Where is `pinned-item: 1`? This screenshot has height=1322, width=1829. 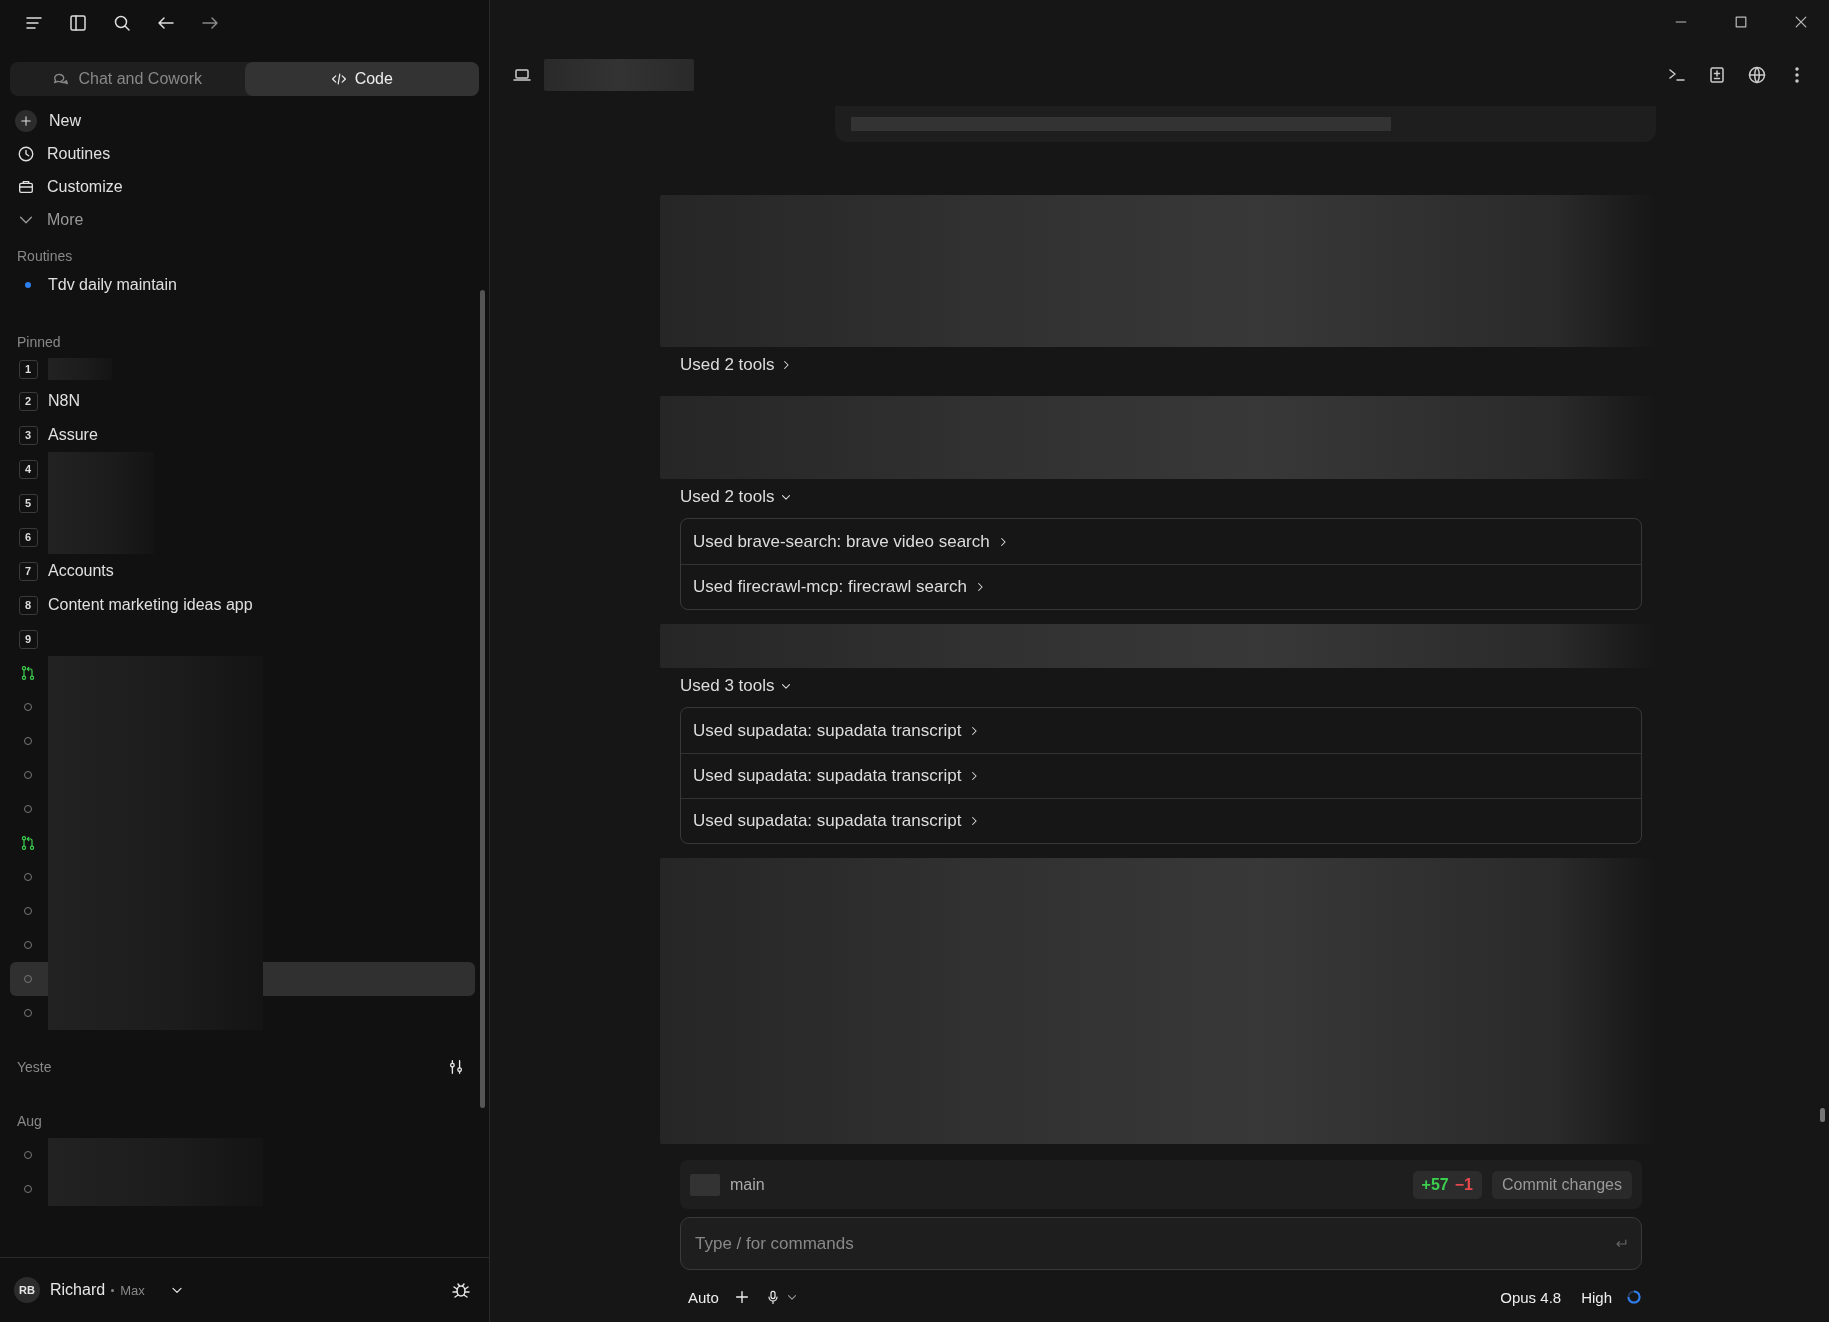 pinned-item: 1 is located at coordinates (242, 369).